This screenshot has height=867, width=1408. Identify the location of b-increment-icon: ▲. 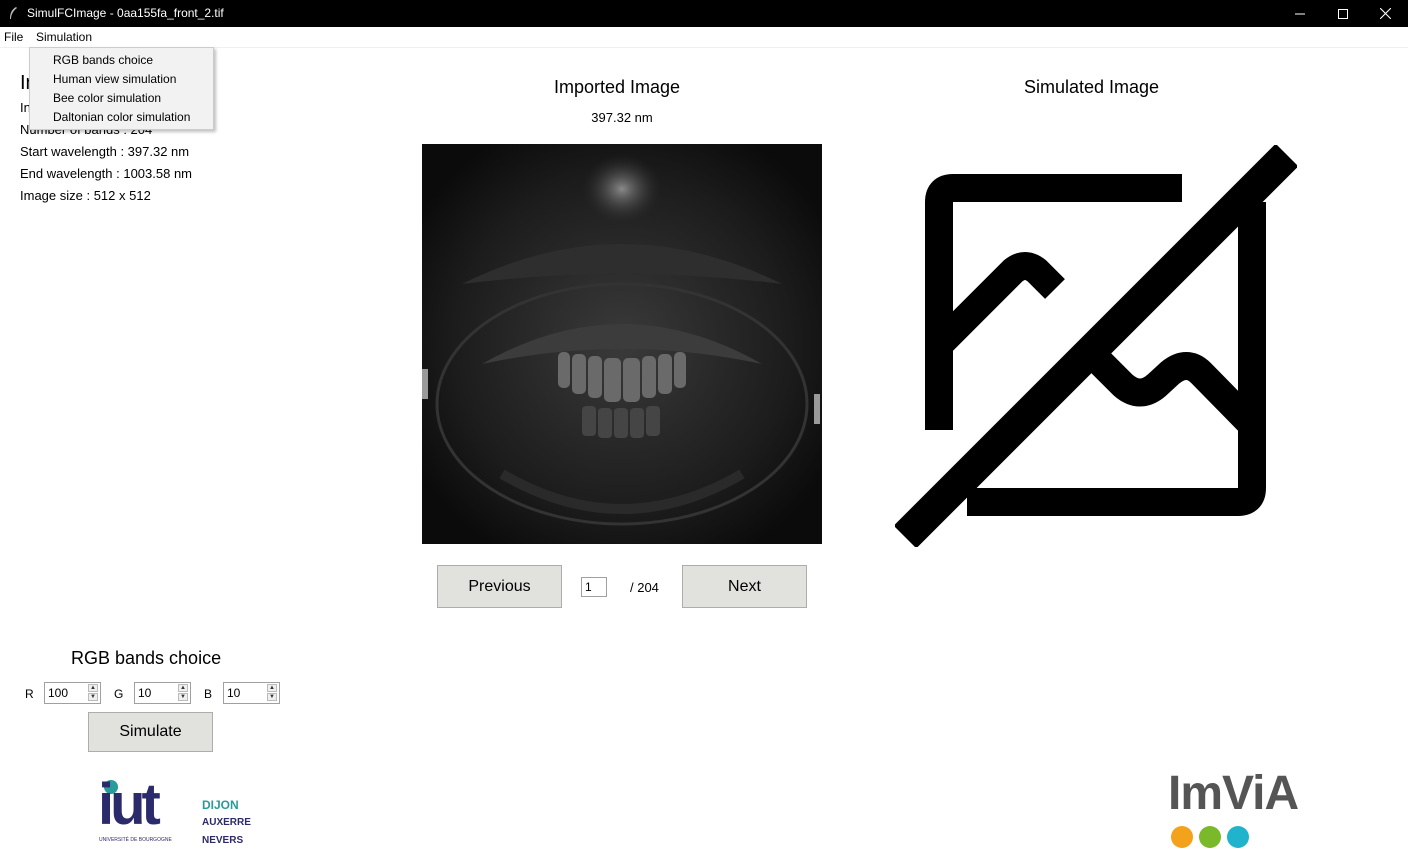
(272, 688).